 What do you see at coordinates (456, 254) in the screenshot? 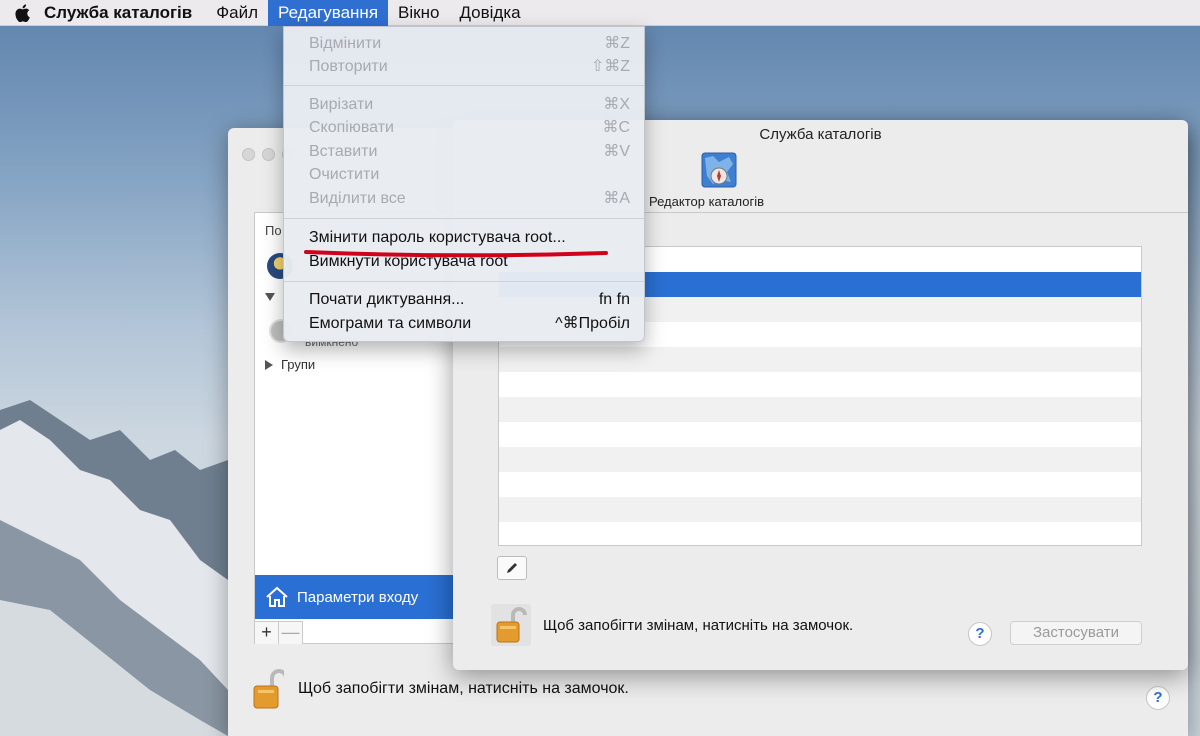
I see `red-underline-annotation` at bounding box center [456, 254].